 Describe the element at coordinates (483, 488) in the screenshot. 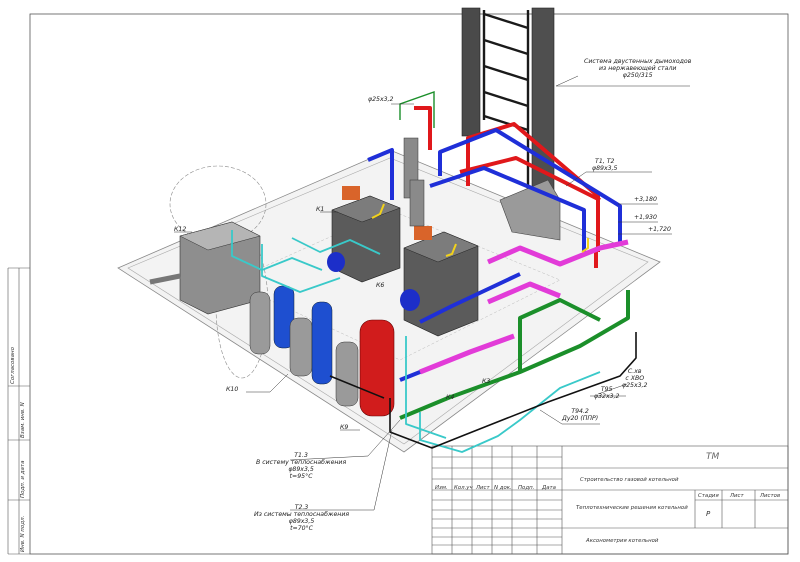

I see `tb-h-list: Лист` at that location.